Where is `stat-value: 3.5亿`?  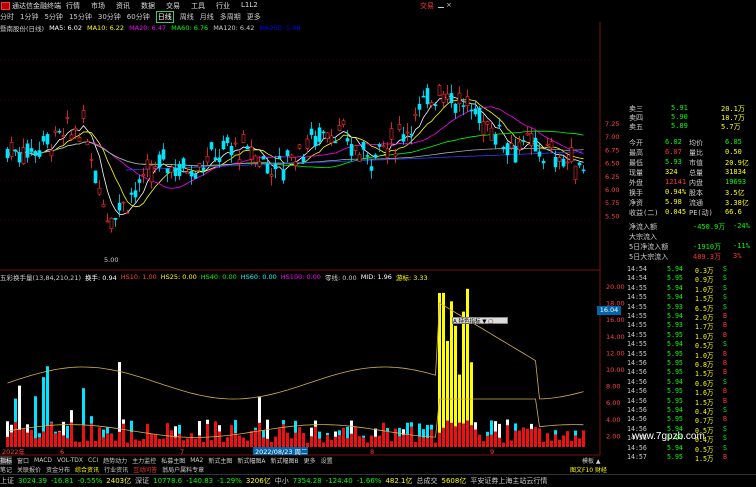
stat-value: 3.5亿 is located at coordinates (735, 193).